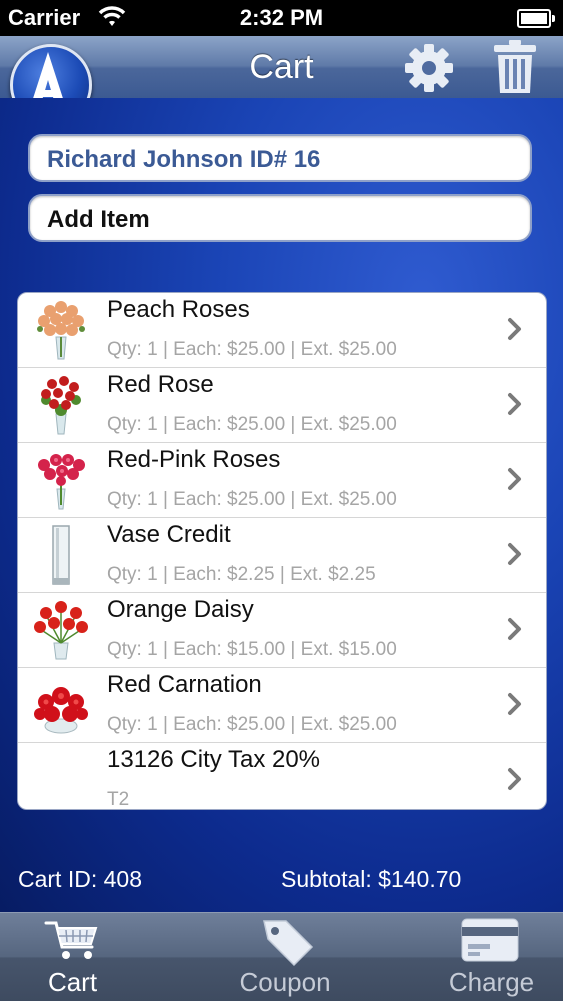 This screenshot has width=563, height=1001. I want to click on cart-id-label: Cart ID: 408, so click(80, 879).